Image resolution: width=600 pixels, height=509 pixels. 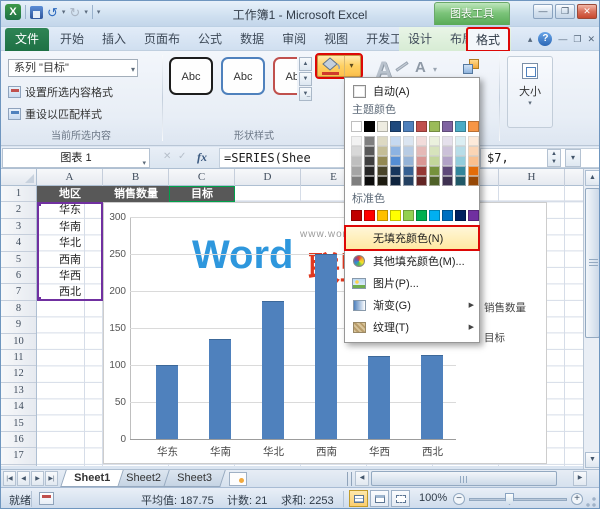 I want to click on vertical-scrollbar: ▲ ▼, so click(x=591, y=319).